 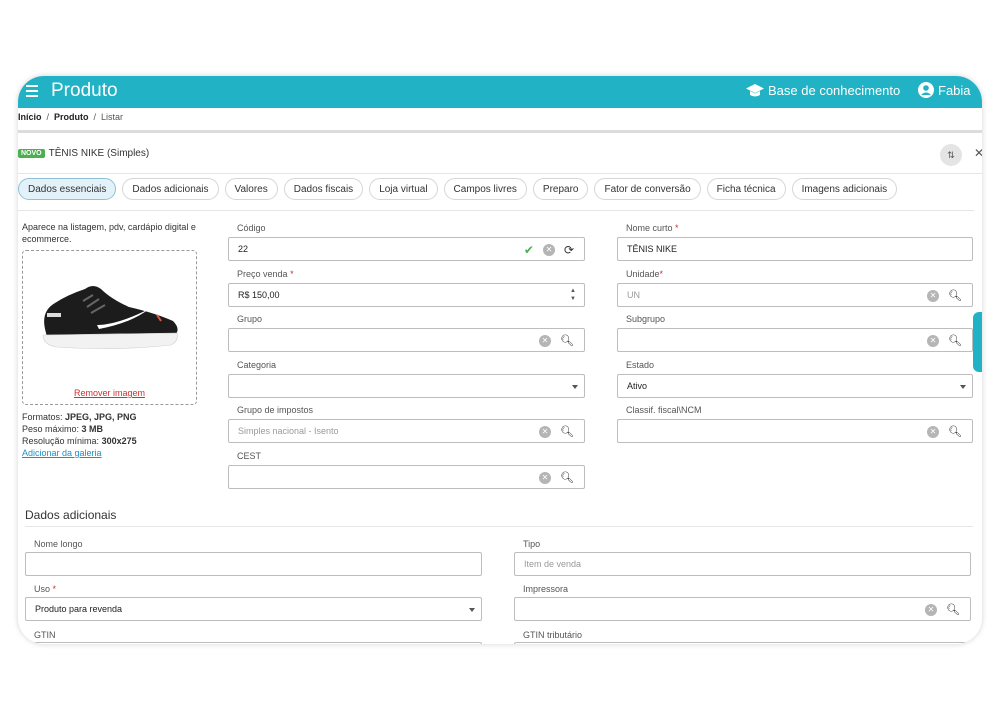 I want to click on knowledge-base-link: Base de conhecimento, so click(x=823, y=90).